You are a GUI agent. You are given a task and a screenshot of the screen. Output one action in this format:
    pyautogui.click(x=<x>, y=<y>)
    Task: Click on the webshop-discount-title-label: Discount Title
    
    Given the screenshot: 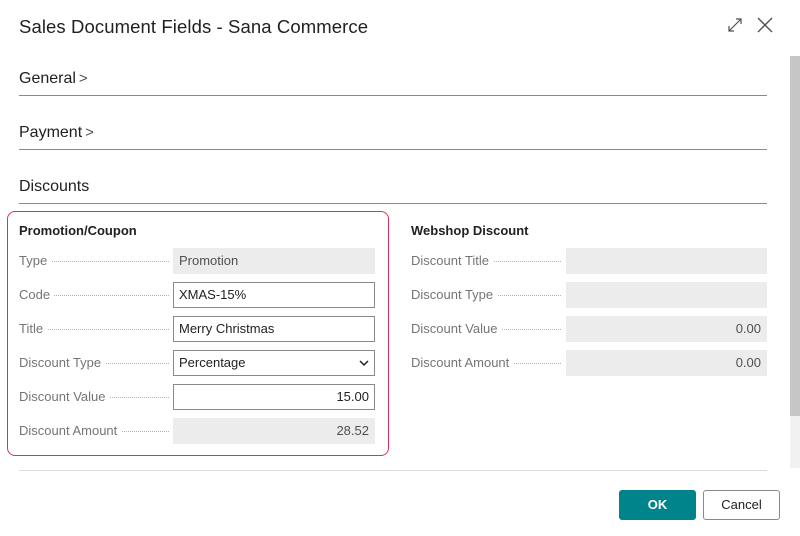 What is the action you would take?
    pyautogui.click(x=486, y=261)
    